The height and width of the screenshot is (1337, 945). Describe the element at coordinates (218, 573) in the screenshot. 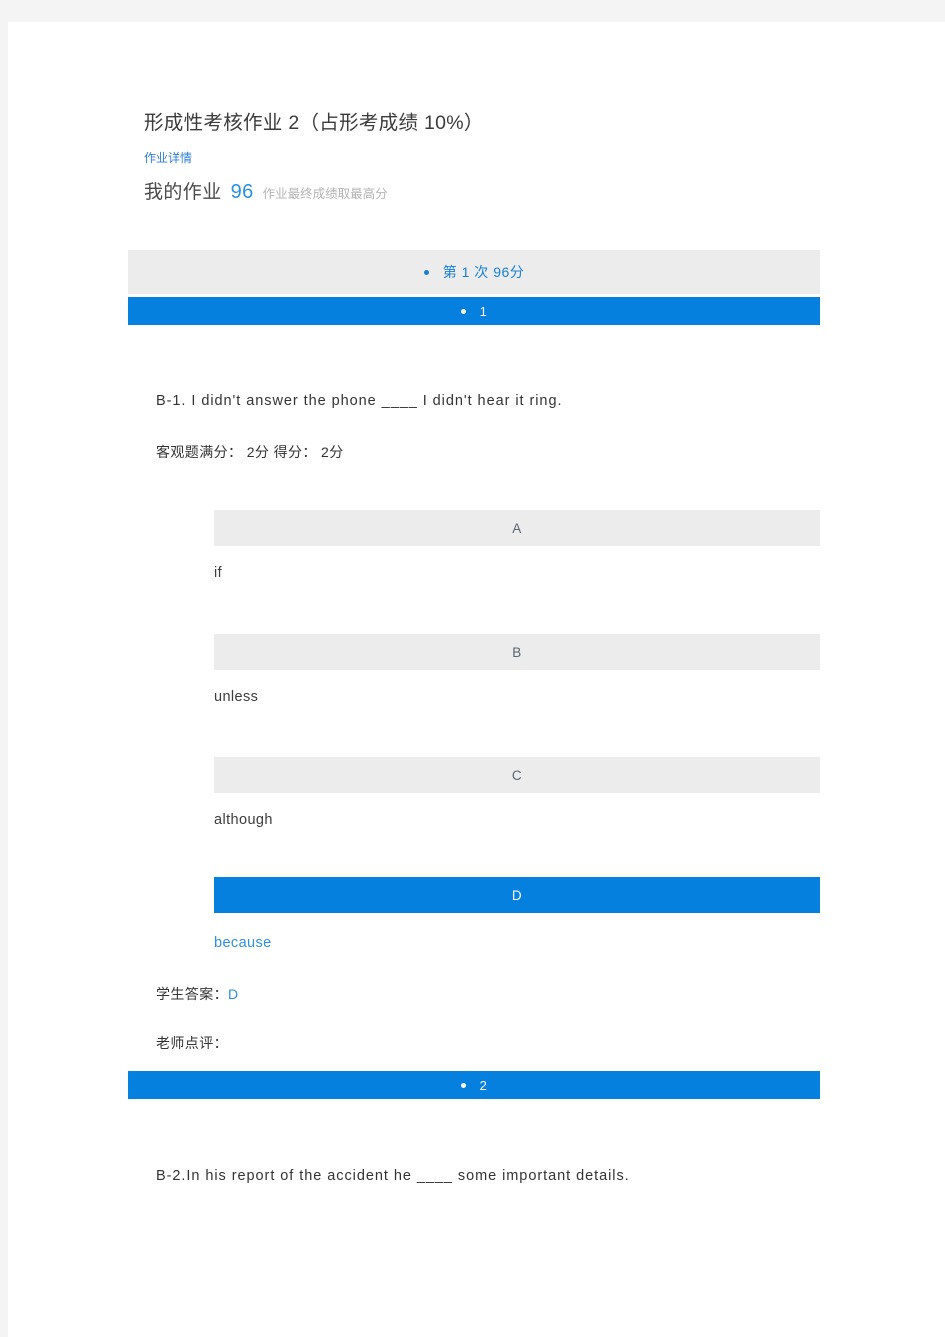

I see `option-text-a: if` at that location.